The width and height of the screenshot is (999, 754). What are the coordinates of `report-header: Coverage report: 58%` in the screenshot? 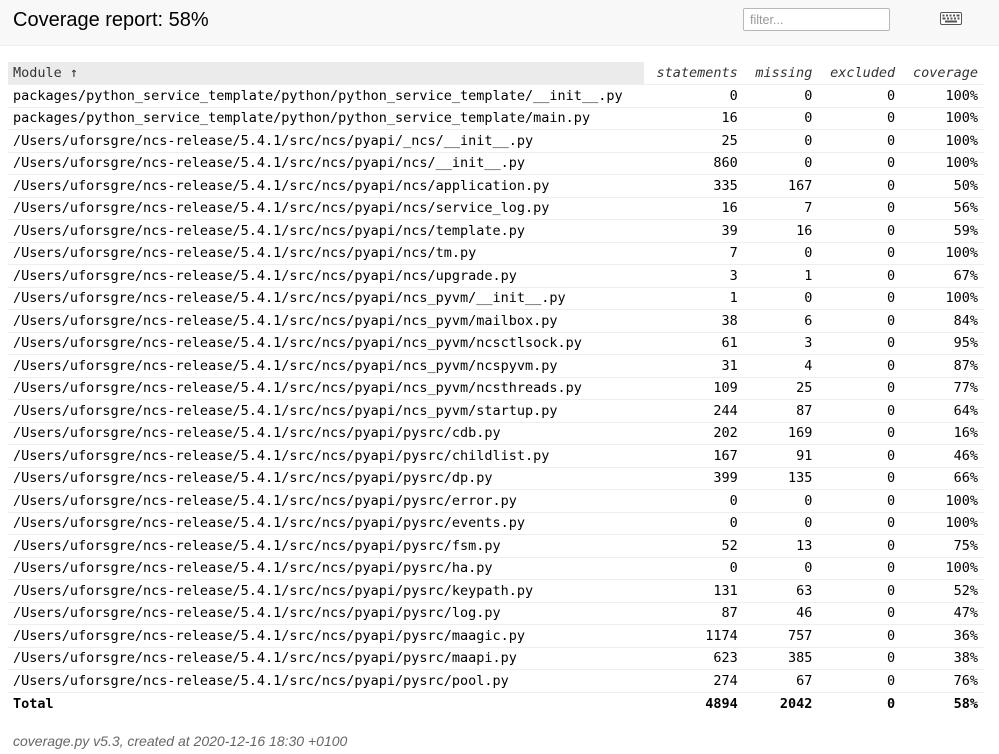 It's located at (499, 23).